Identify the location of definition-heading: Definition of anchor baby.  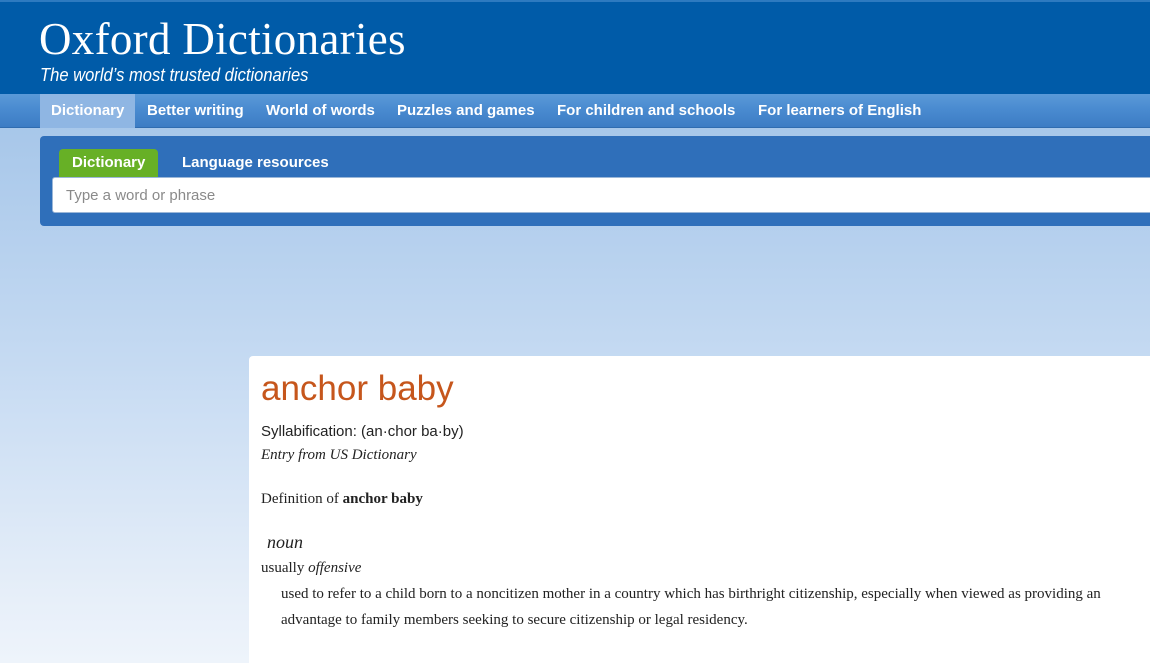
(342, 499).